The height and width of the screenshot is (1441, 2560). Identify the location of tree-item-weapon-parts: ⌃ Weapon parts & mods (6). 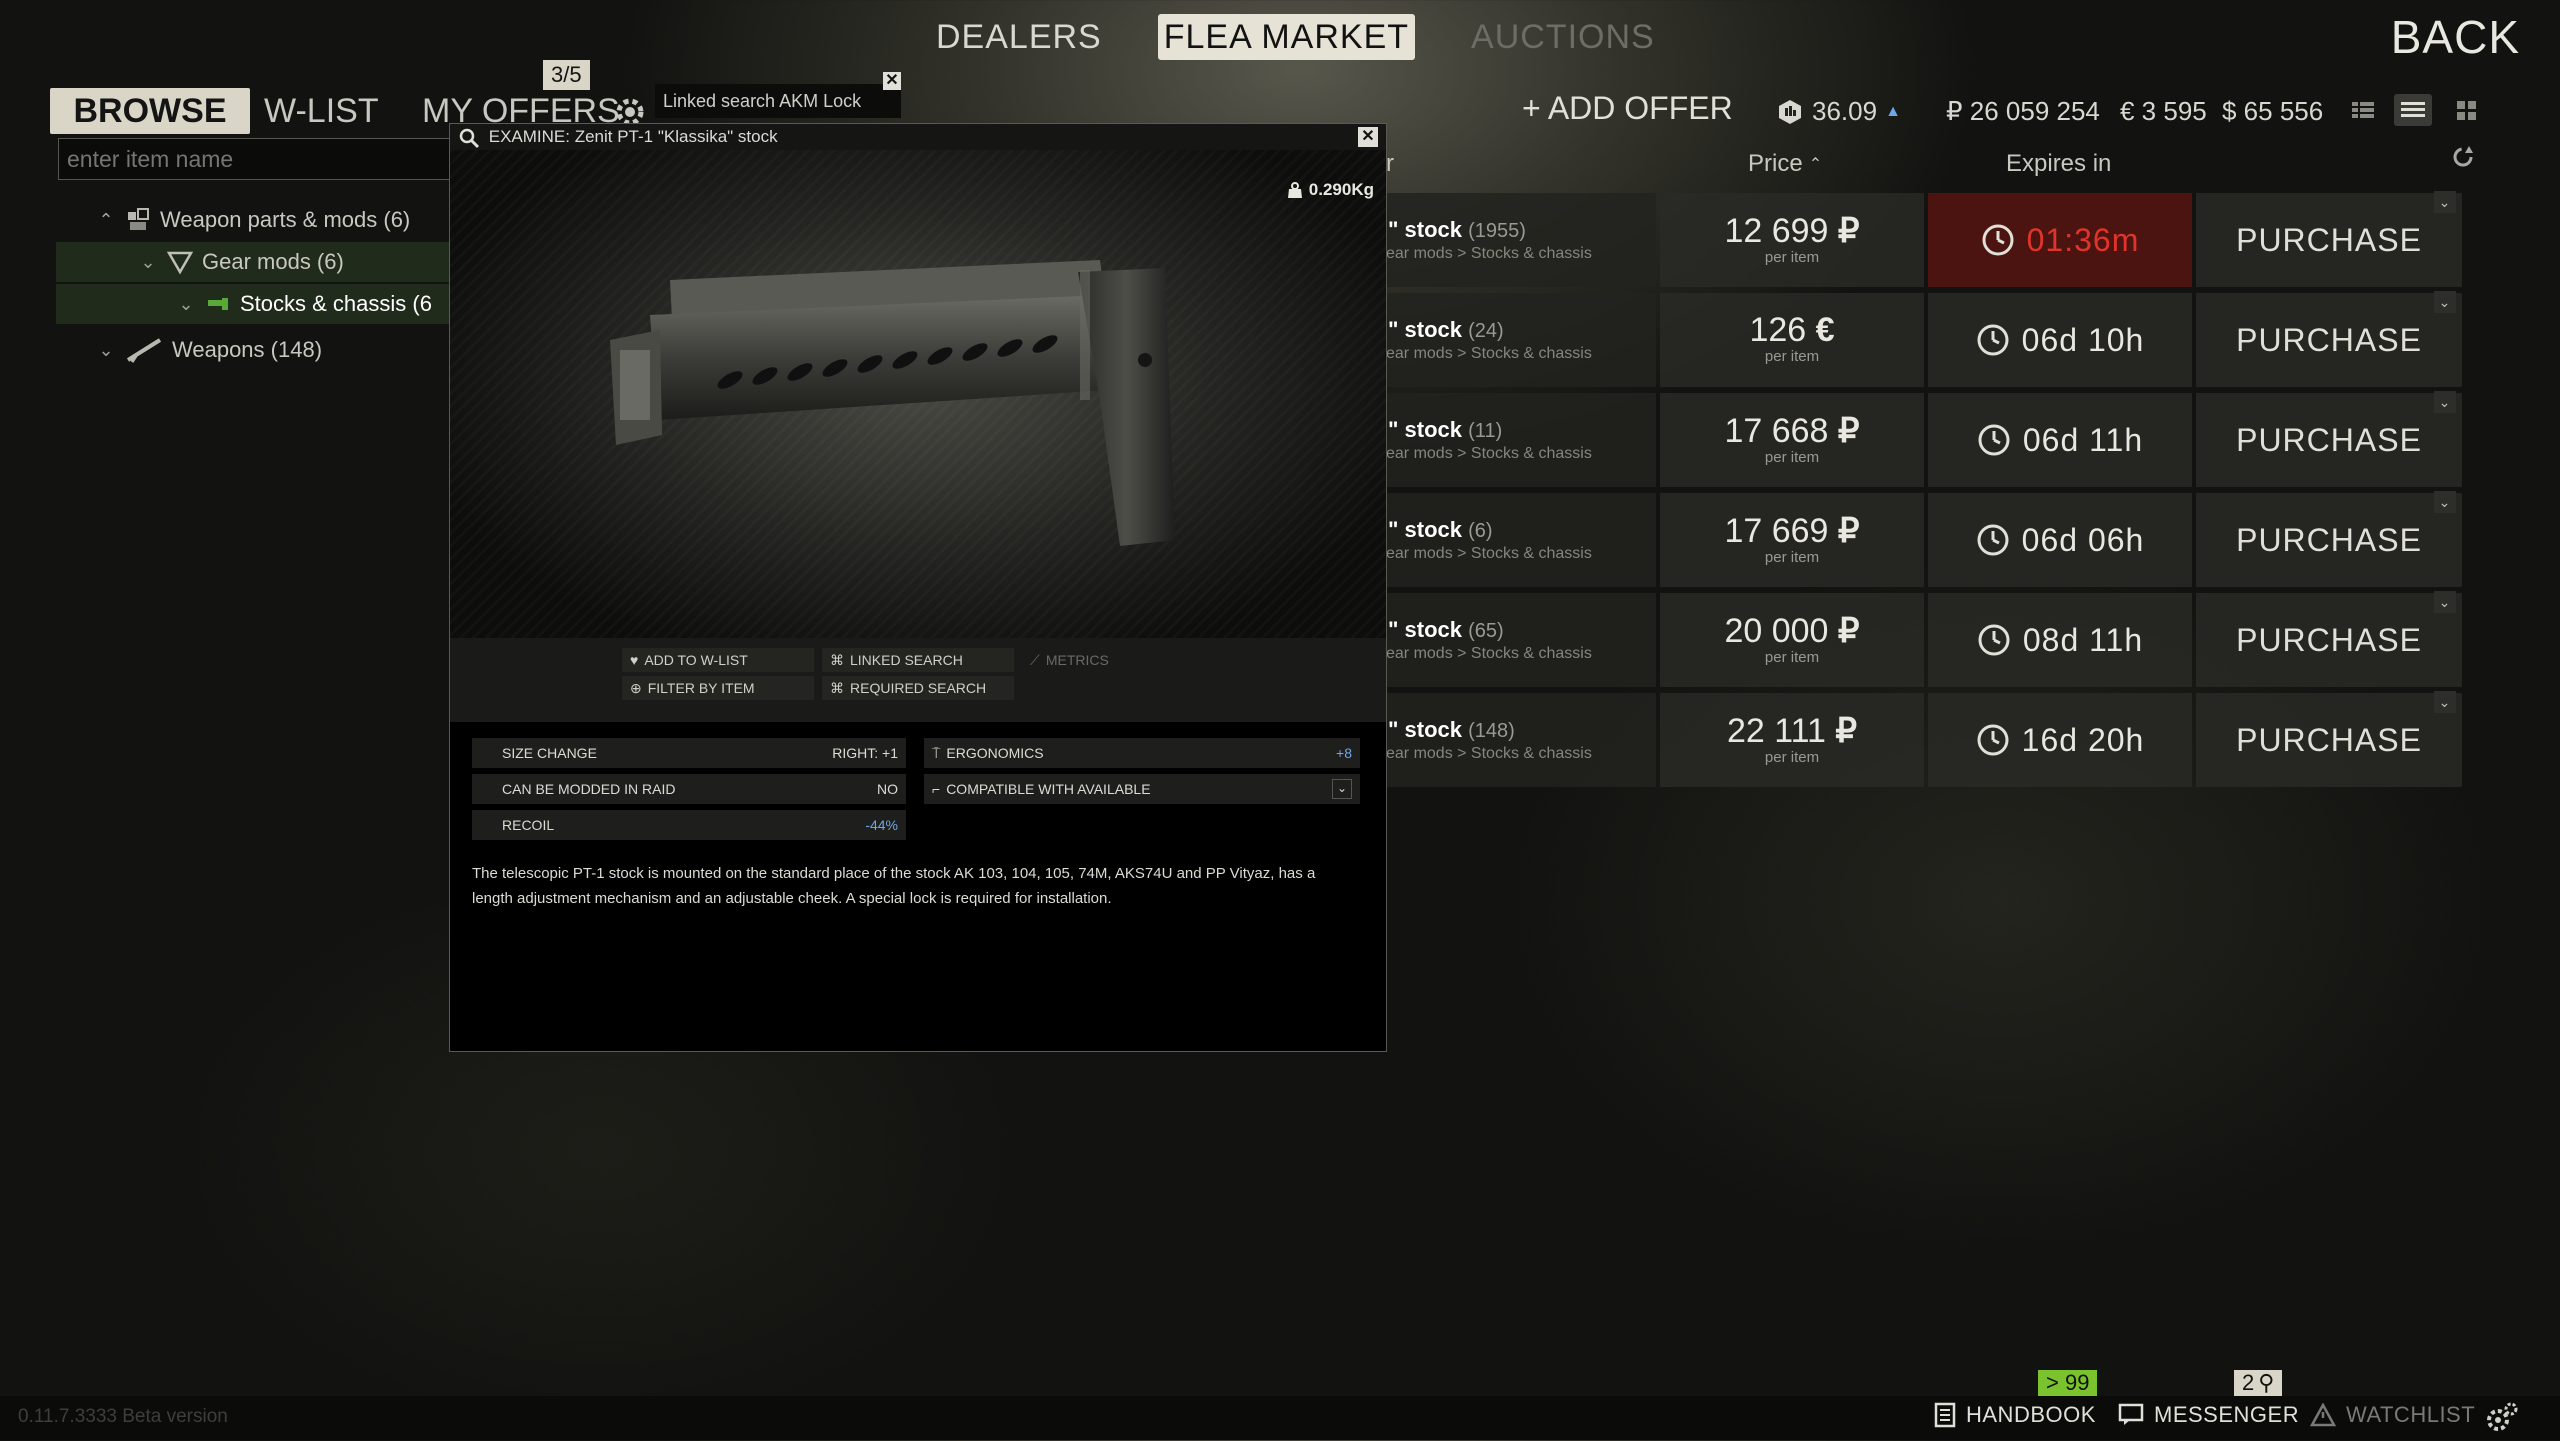
(256, 220).